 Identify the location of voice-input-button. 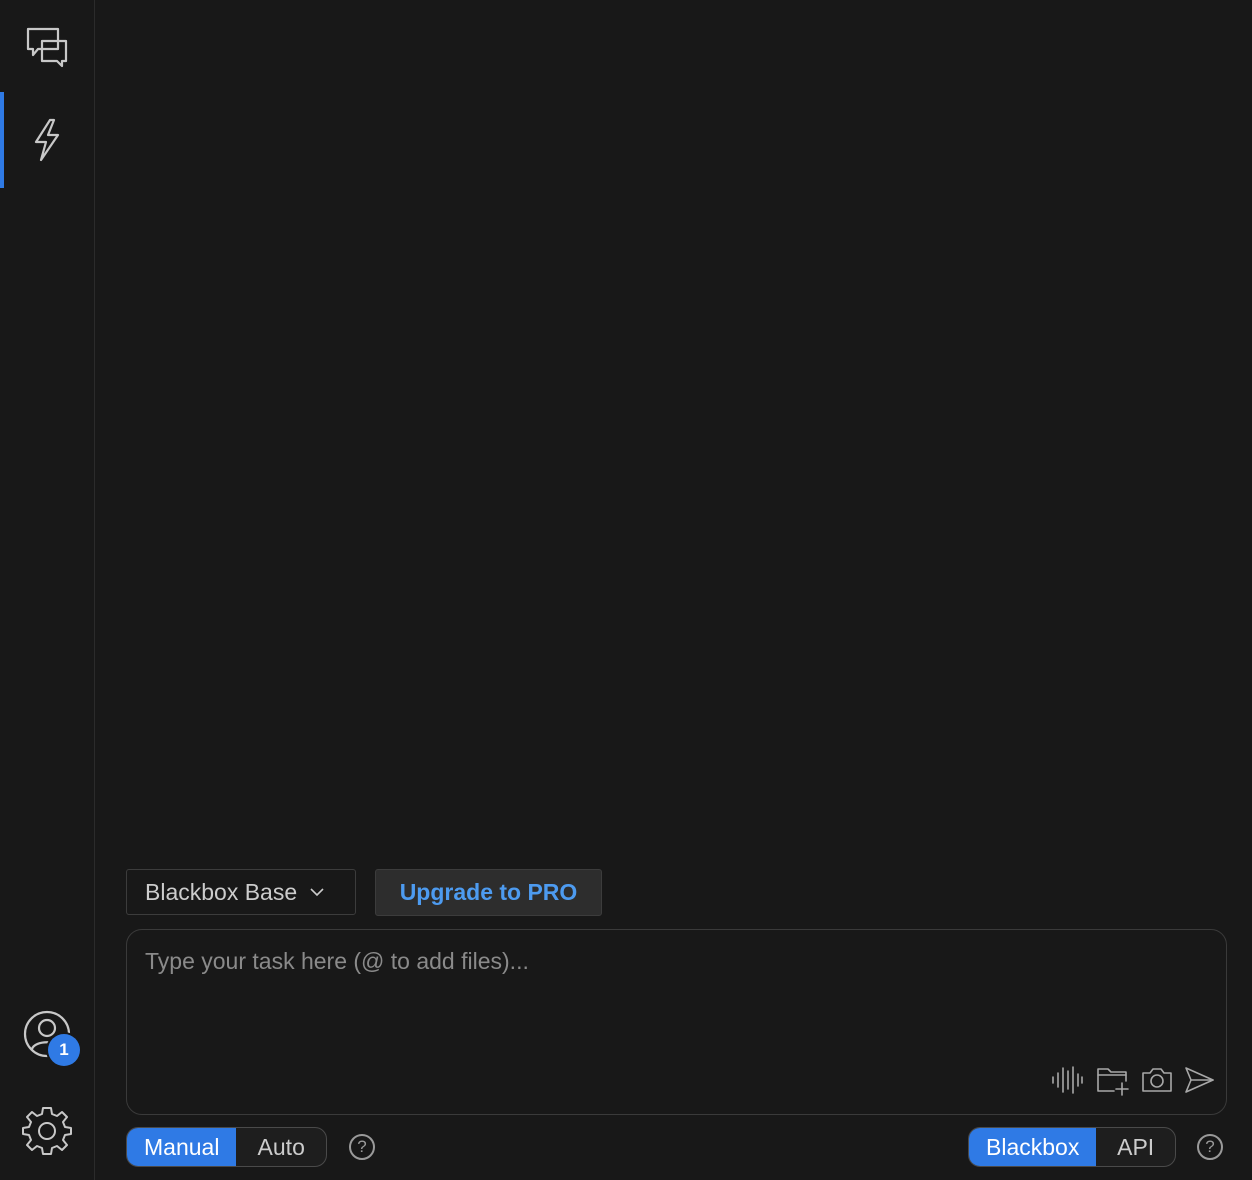
(1067, 1080).